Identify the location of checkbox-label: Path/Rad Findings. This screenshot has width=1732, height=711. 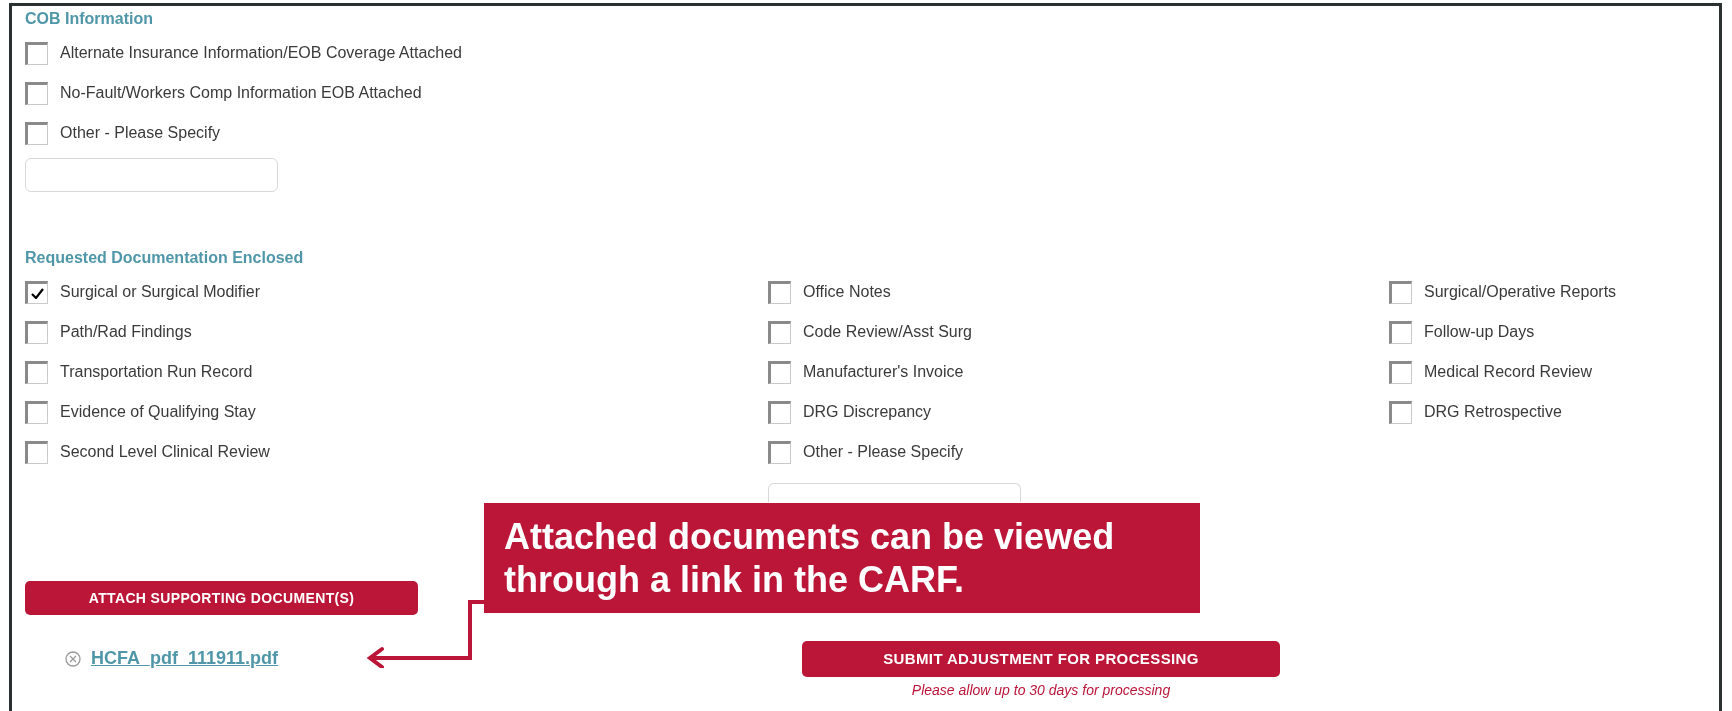
(126, 332).